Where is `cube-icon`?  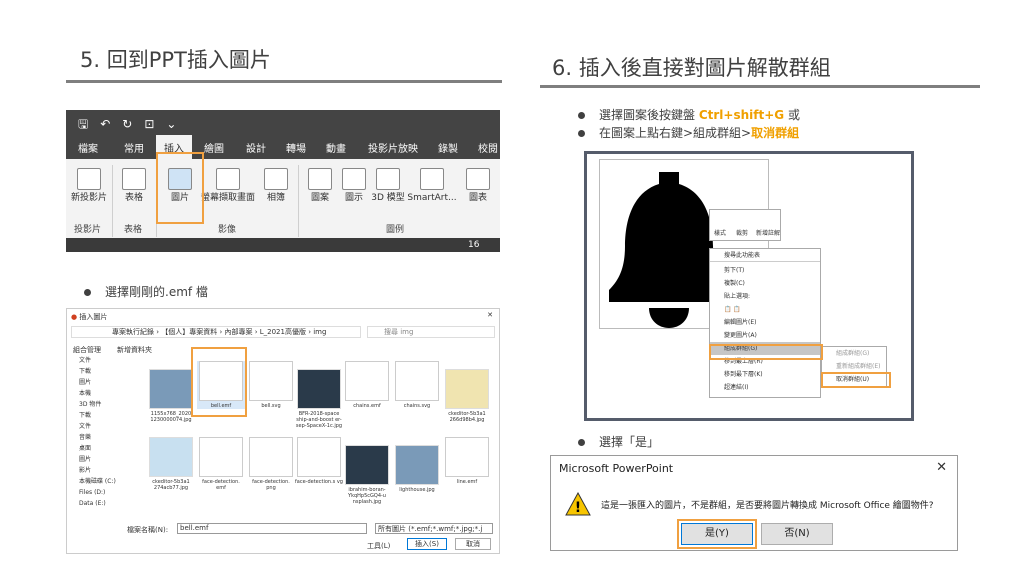 cube-icon is located at coordinates (388, 179).